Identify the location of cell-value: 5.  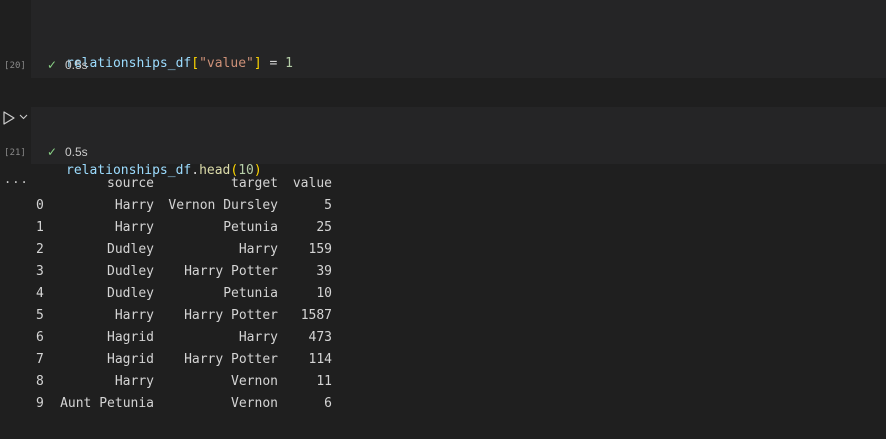
(328, 205).